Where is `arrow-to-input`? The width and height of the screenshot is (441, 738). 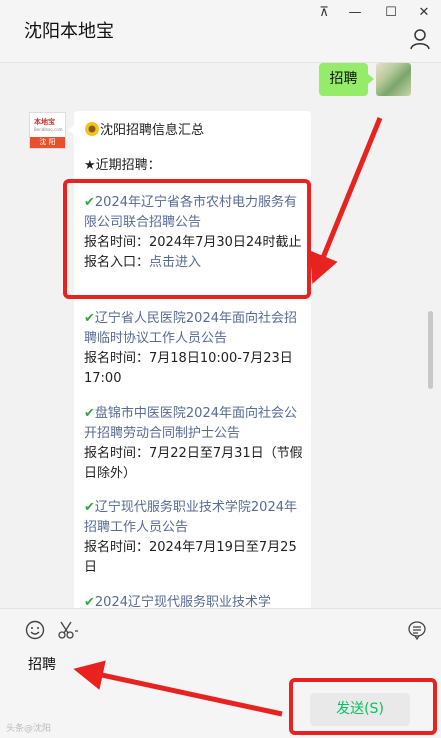
arrow-to-input is located at coordinates (178, 688).